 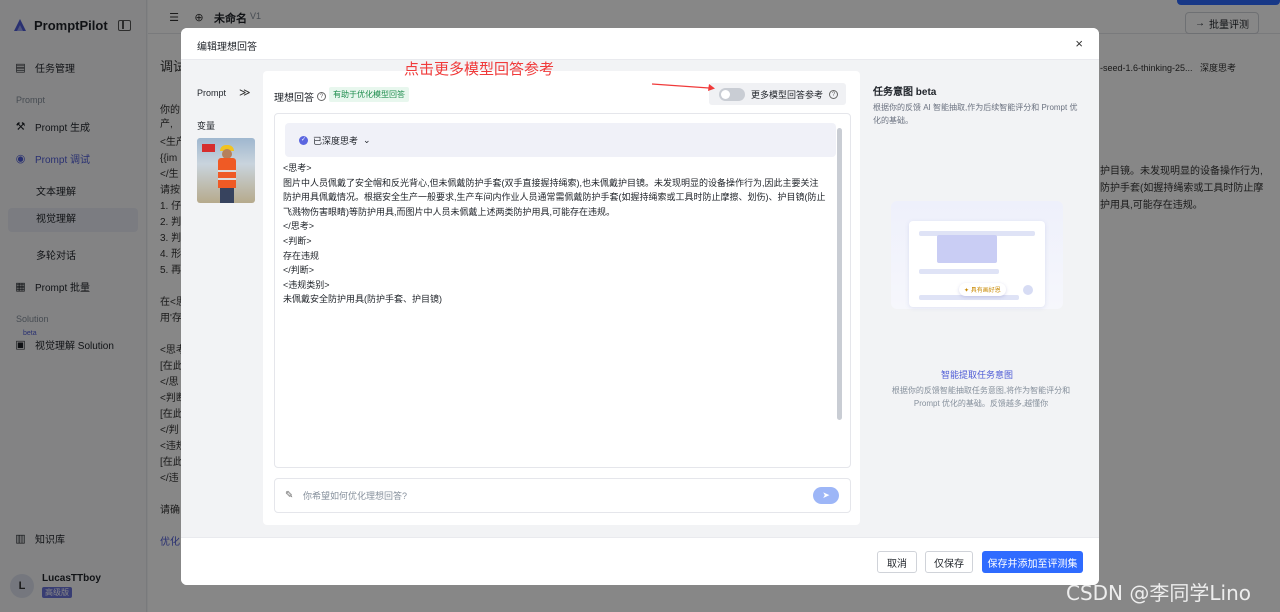 What do you see at coordinates (479, 69) in the screenshot?
I see `annotation-text: 点击更多模型回答参考` at bounding box center [479, 69].